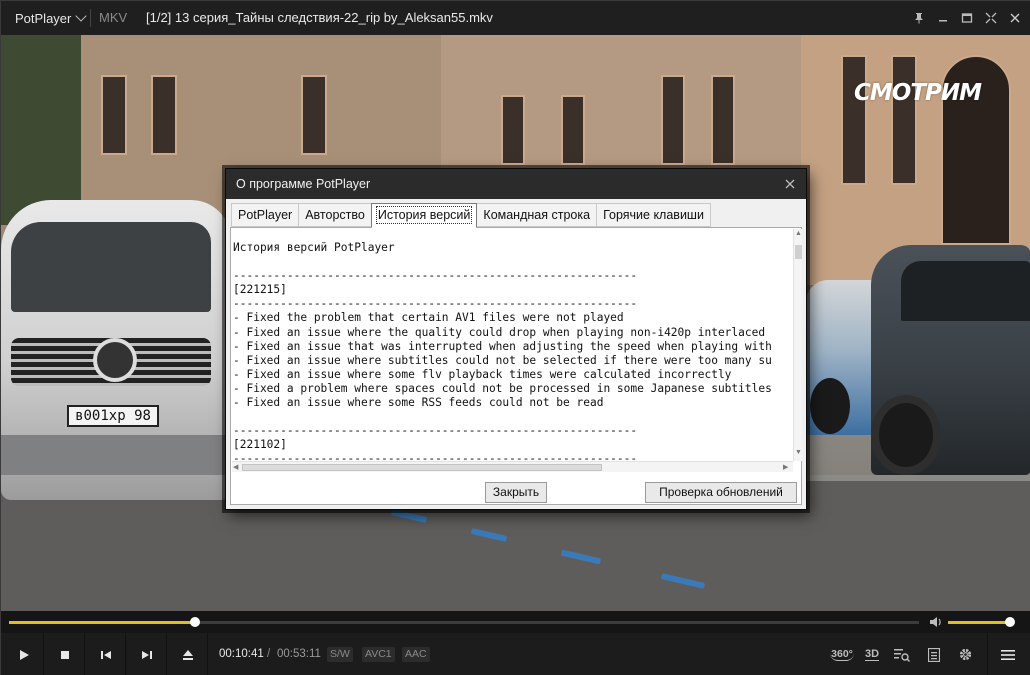  I want to click on current-time: 00:10:41, so click(241, 654).